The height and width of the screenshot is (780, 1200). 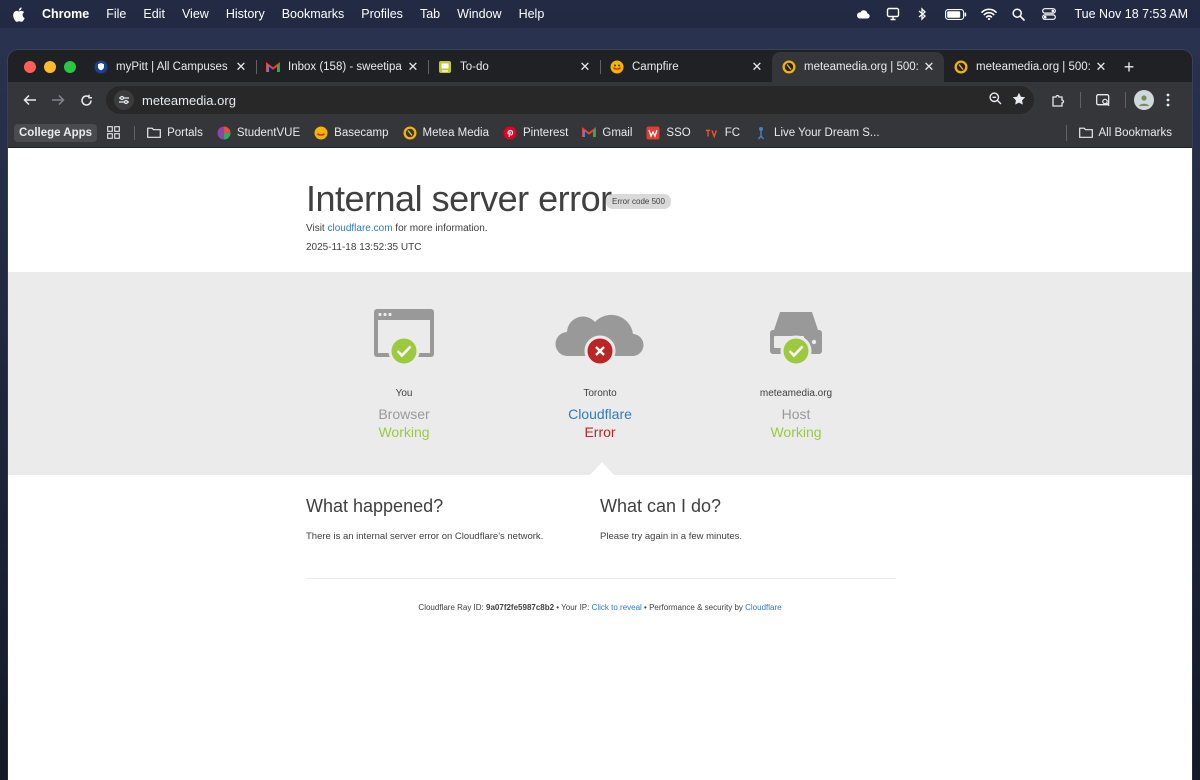 What do you see at coordinates (154, 14) in the screenshot?
I see `menu-edit: Edit` at bounding box center [154, 14].